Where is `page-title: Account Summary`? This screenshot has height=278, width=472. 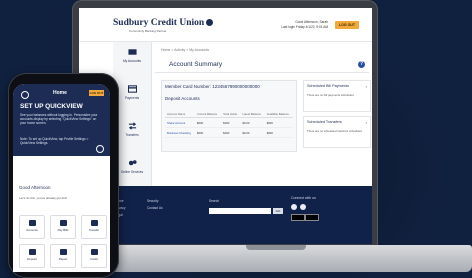
page-title: Account Summary is located at coordinates (196, 64).